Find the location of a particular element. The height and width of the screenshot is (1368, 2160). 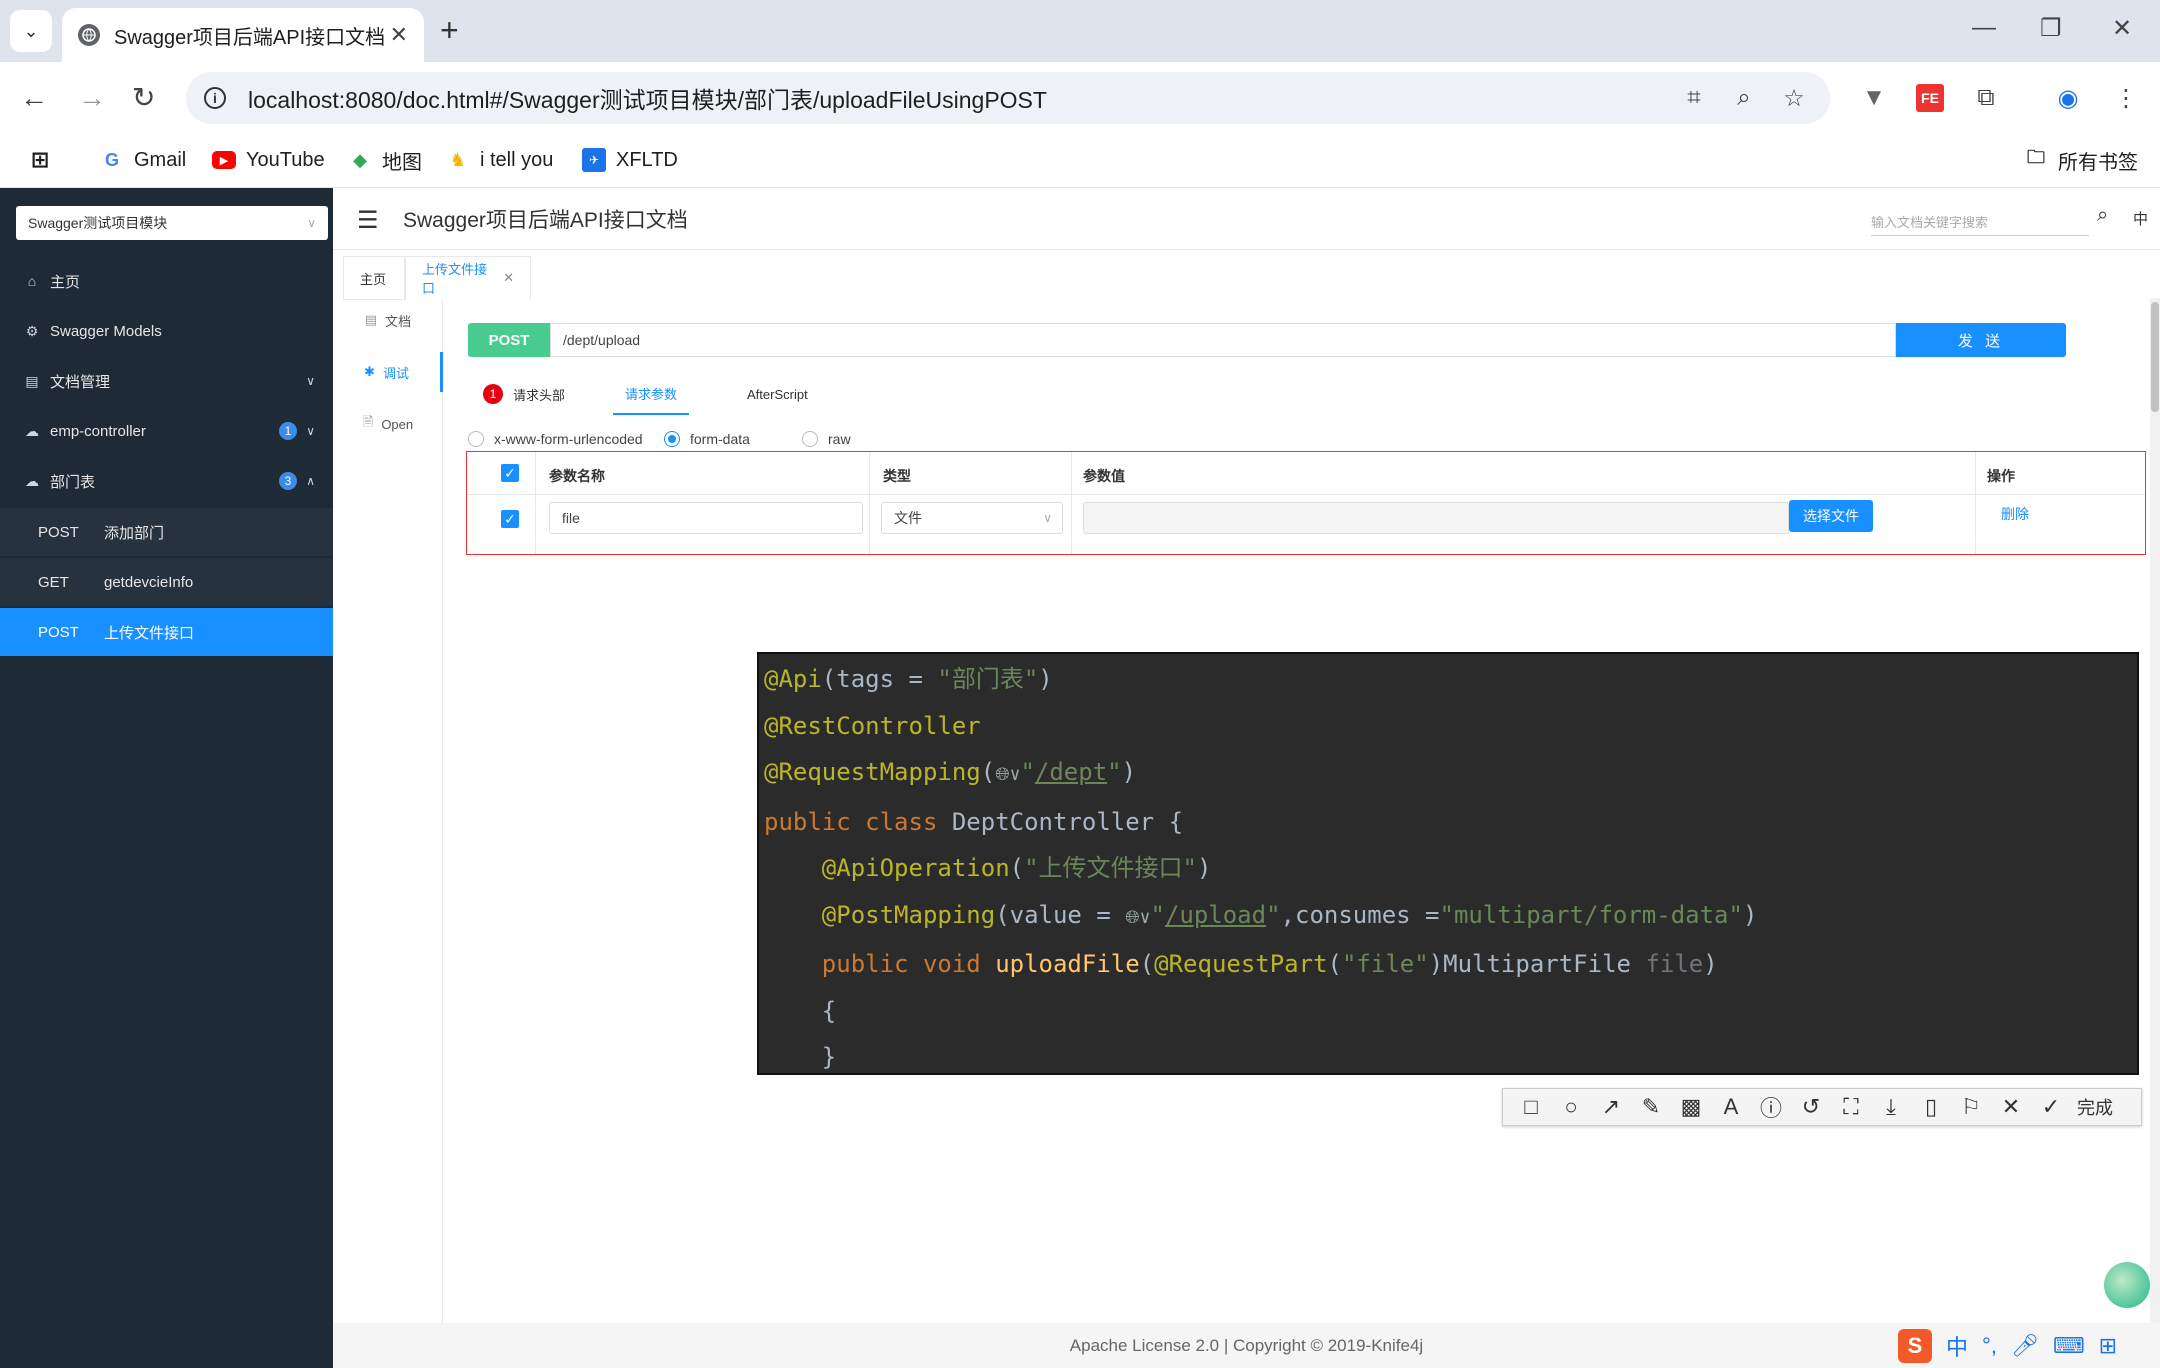

tab-request-headers: 1 请求头部 is located at coordinates (524, 394).